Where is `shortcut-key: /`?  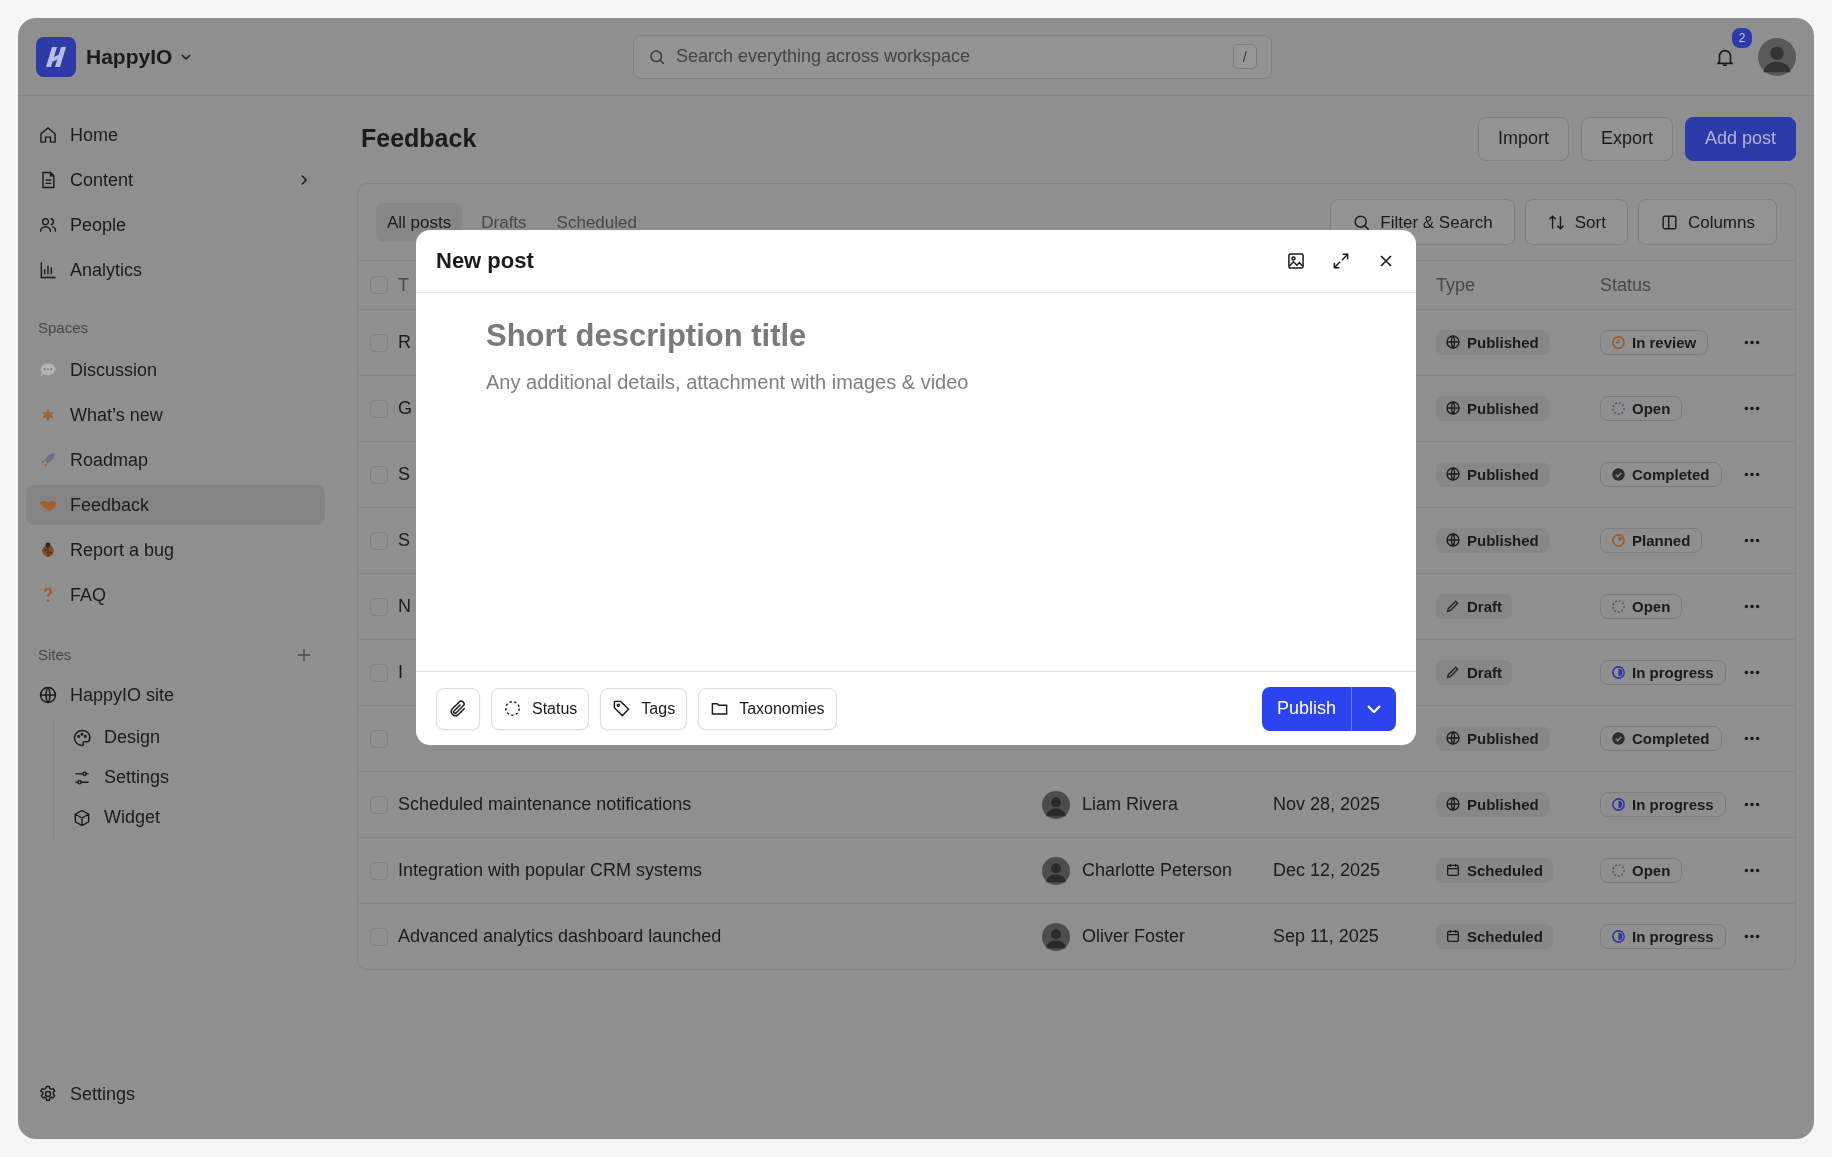
shortcut-key: / is located at coordinates (1244, 56).